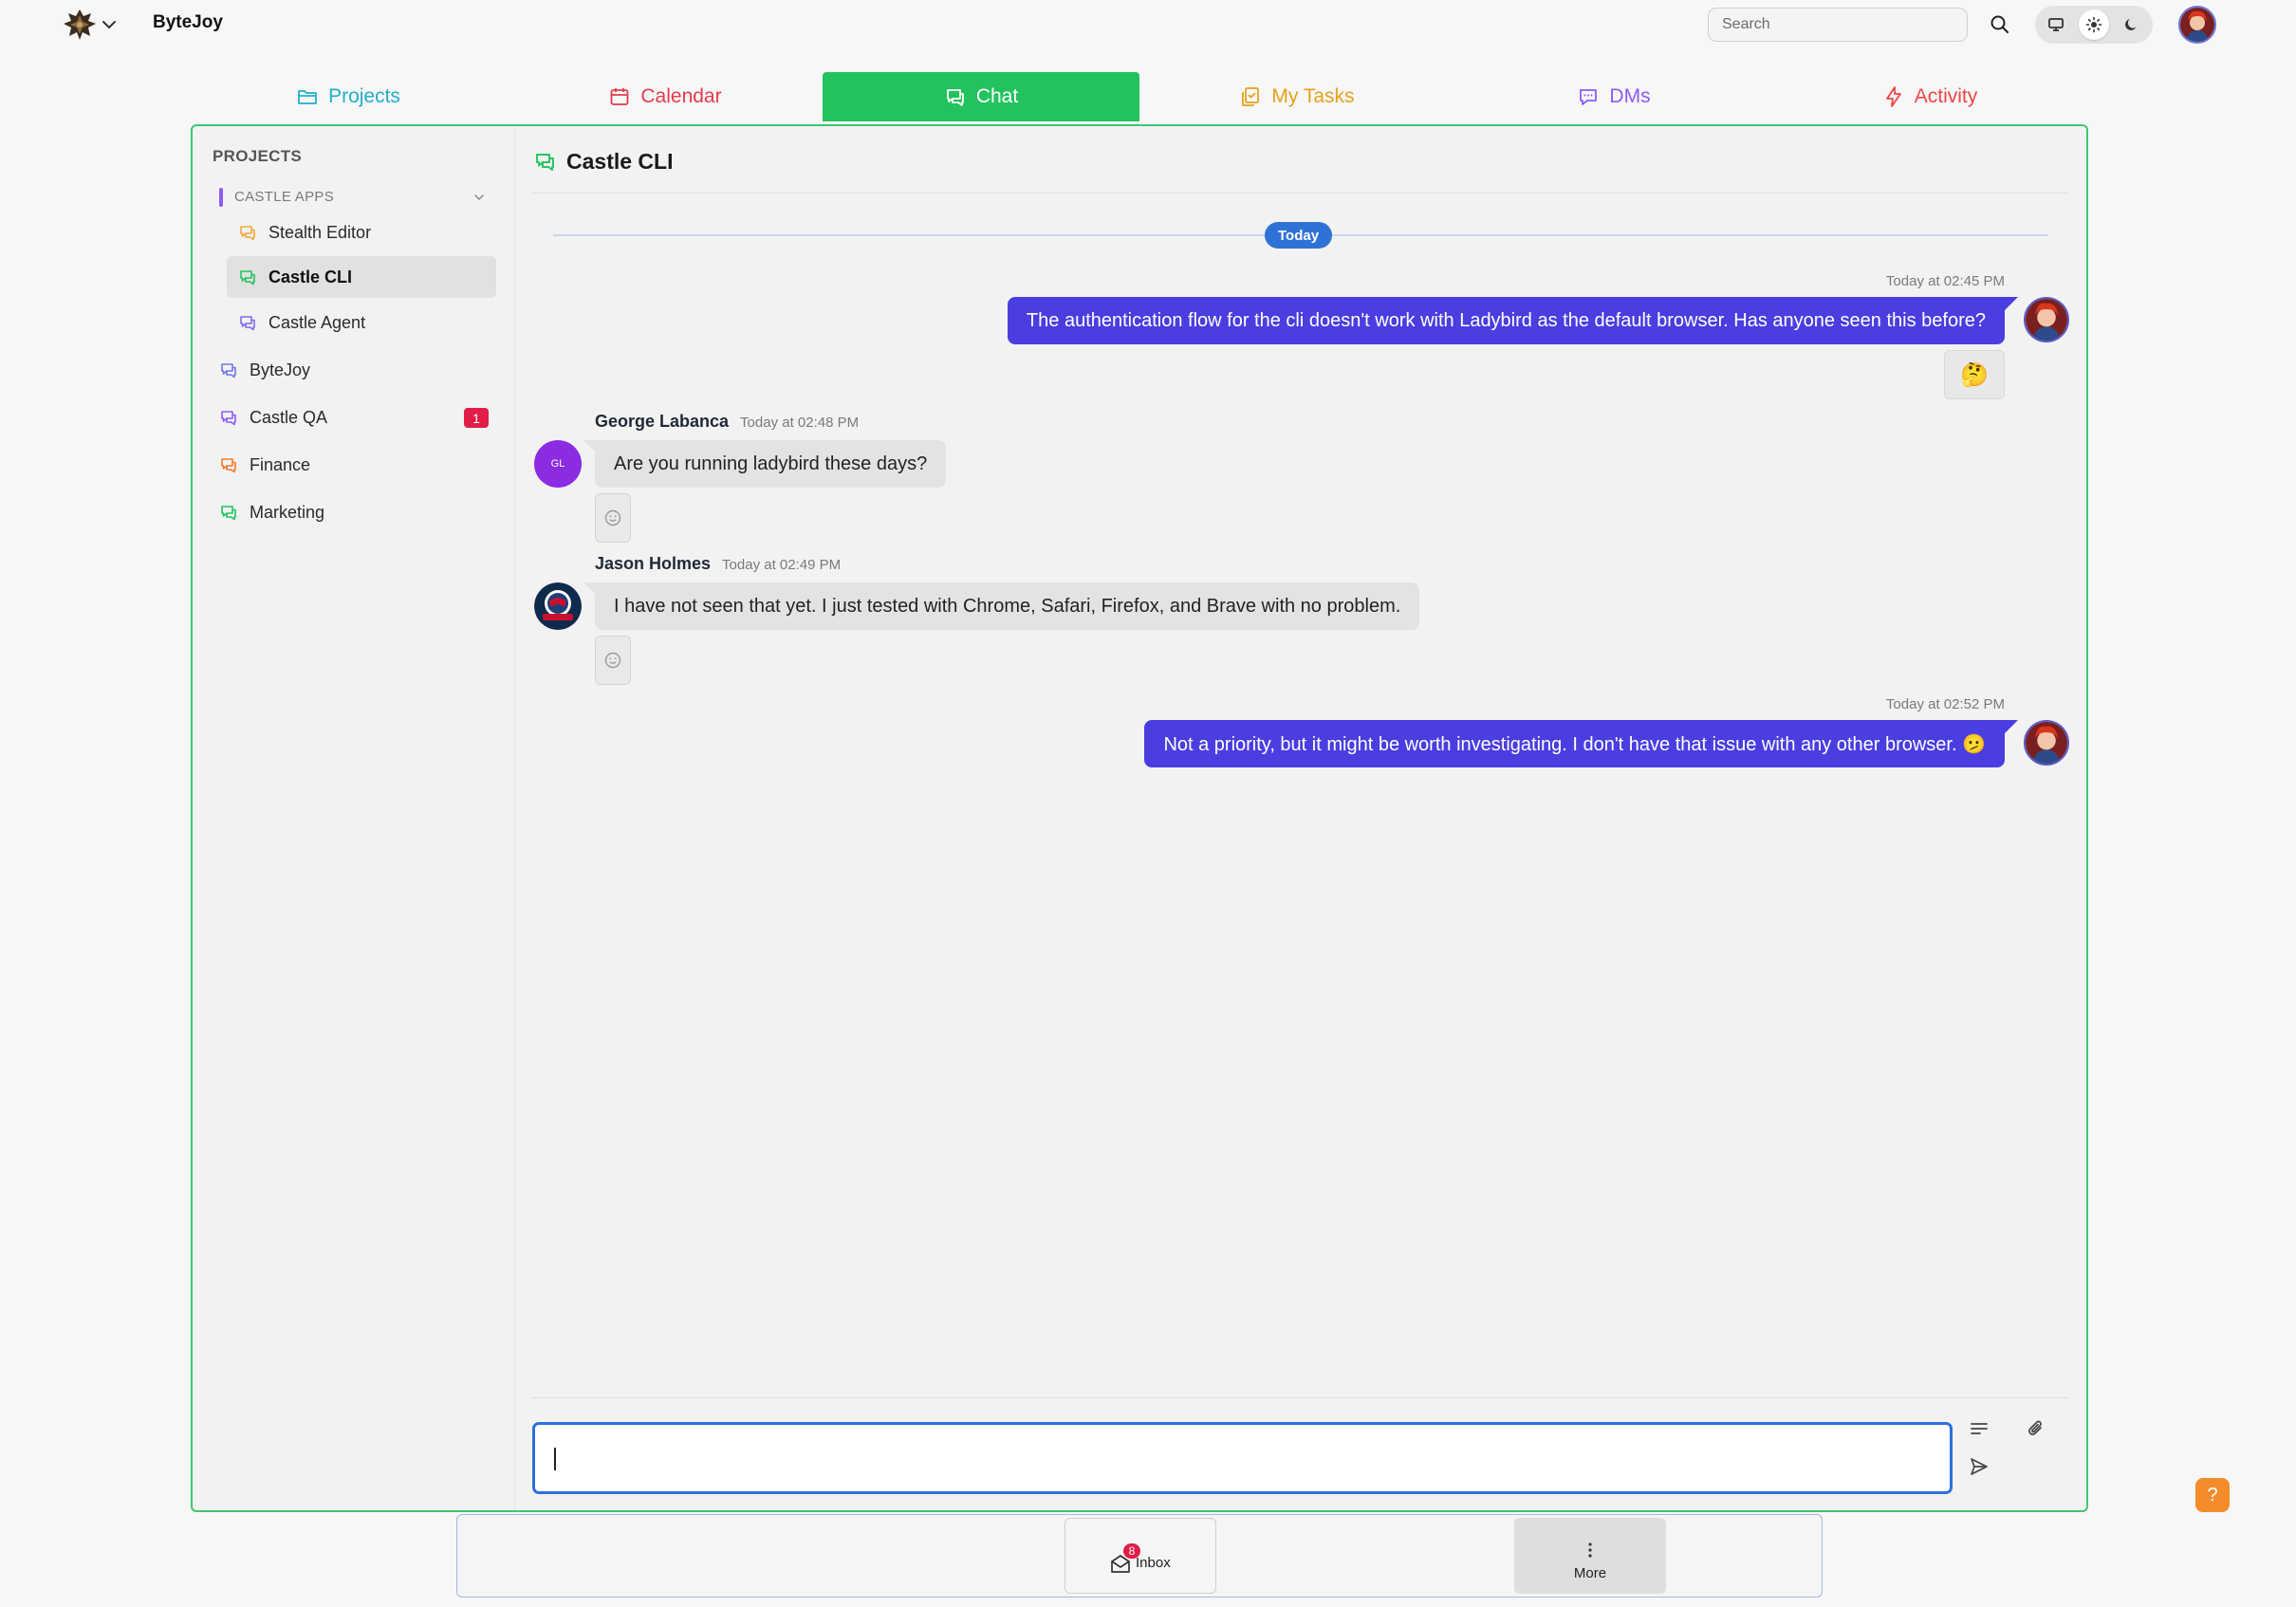  Describe the element at coordinates (317, 322) in the screenshot. I see `sidebar-item-label: Castle Agent` at that location.